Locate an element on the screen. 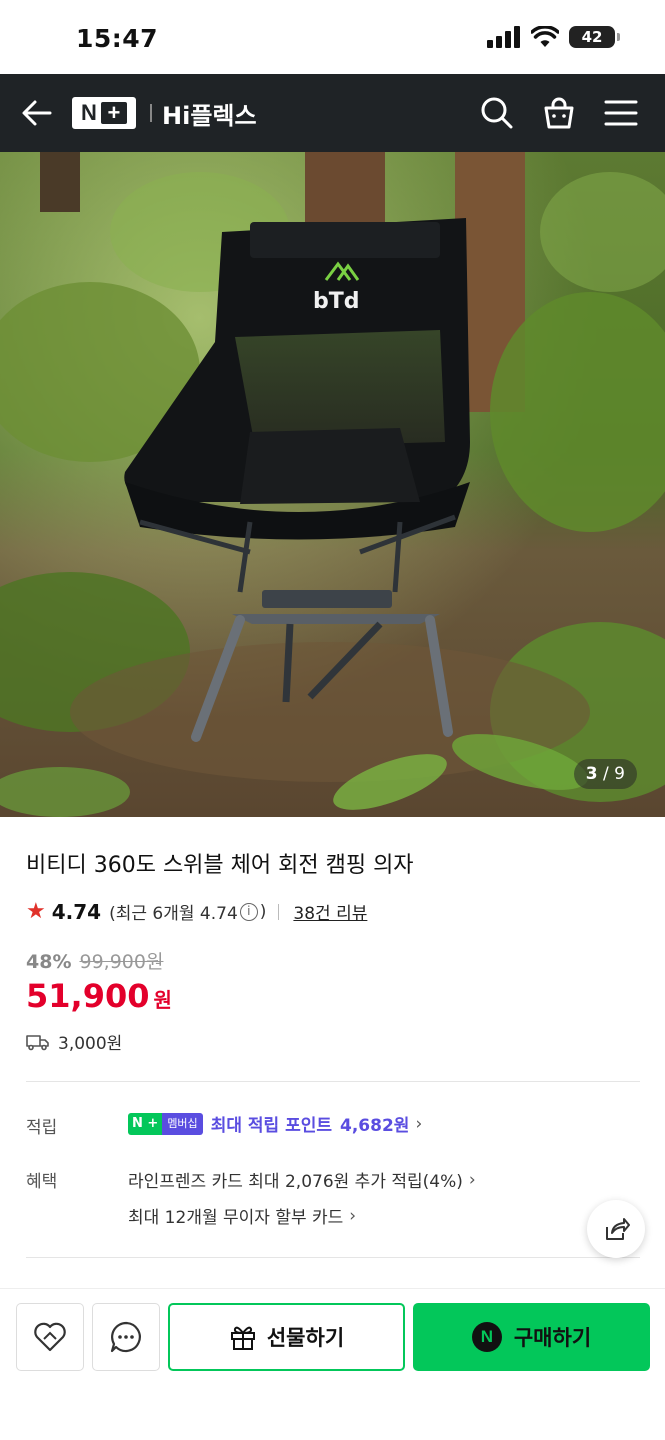 Image resolution: width=665 pixels, height=1440 pixels. battery-icon: 42 is located at coordinates (594, 37).